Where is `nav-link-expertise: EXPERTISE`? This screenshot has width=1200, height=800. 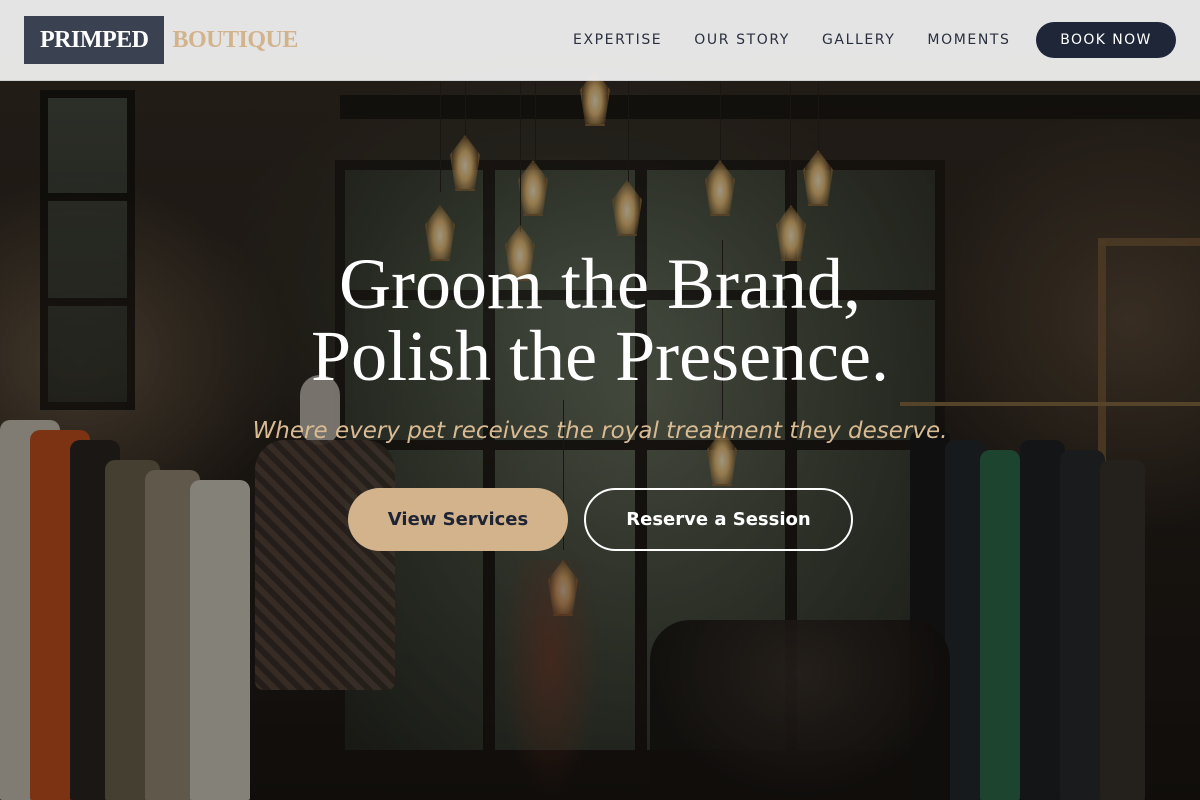 nav-link-expertise: EXPERTISE is located at coordinates (617, 40).